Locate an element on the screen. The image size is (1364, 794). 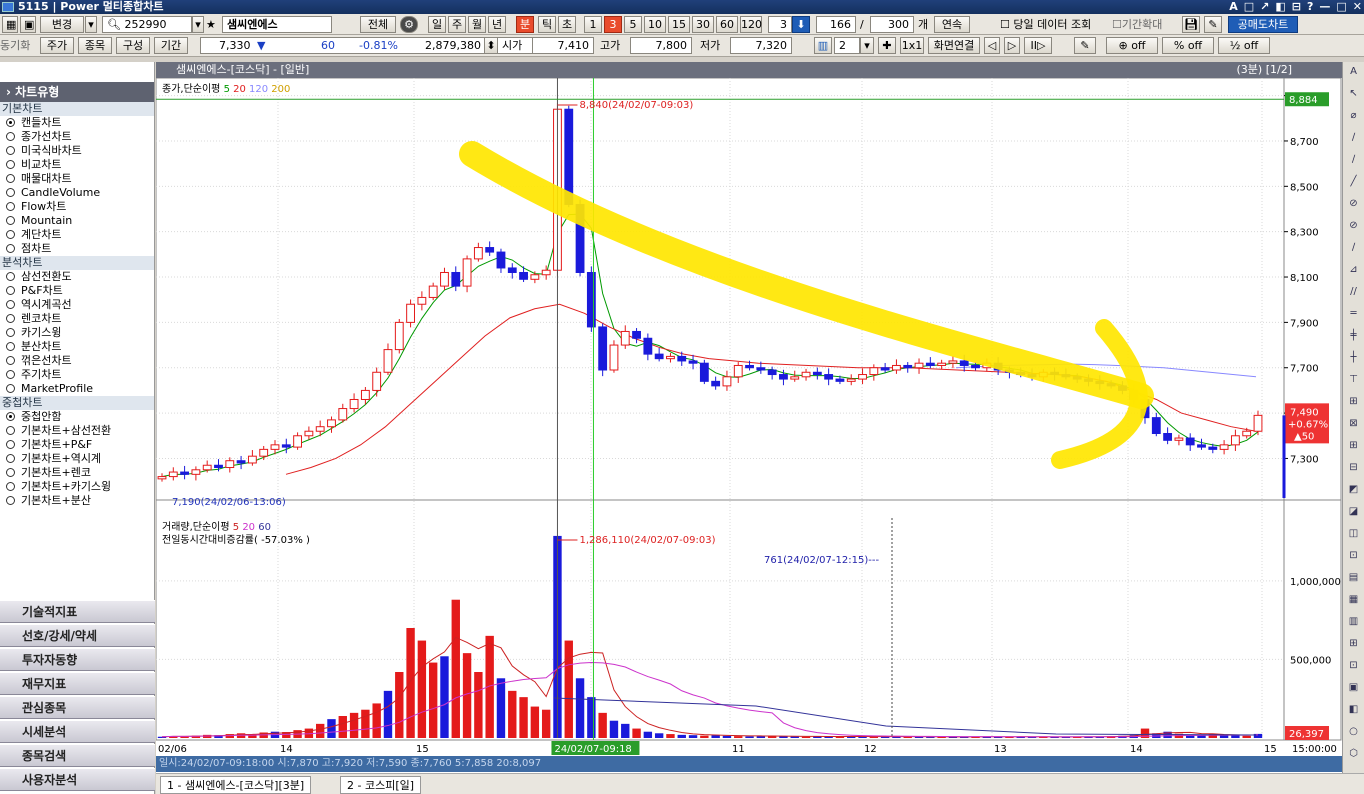
close-button: ✕ is located at coordinates (1357, 7).